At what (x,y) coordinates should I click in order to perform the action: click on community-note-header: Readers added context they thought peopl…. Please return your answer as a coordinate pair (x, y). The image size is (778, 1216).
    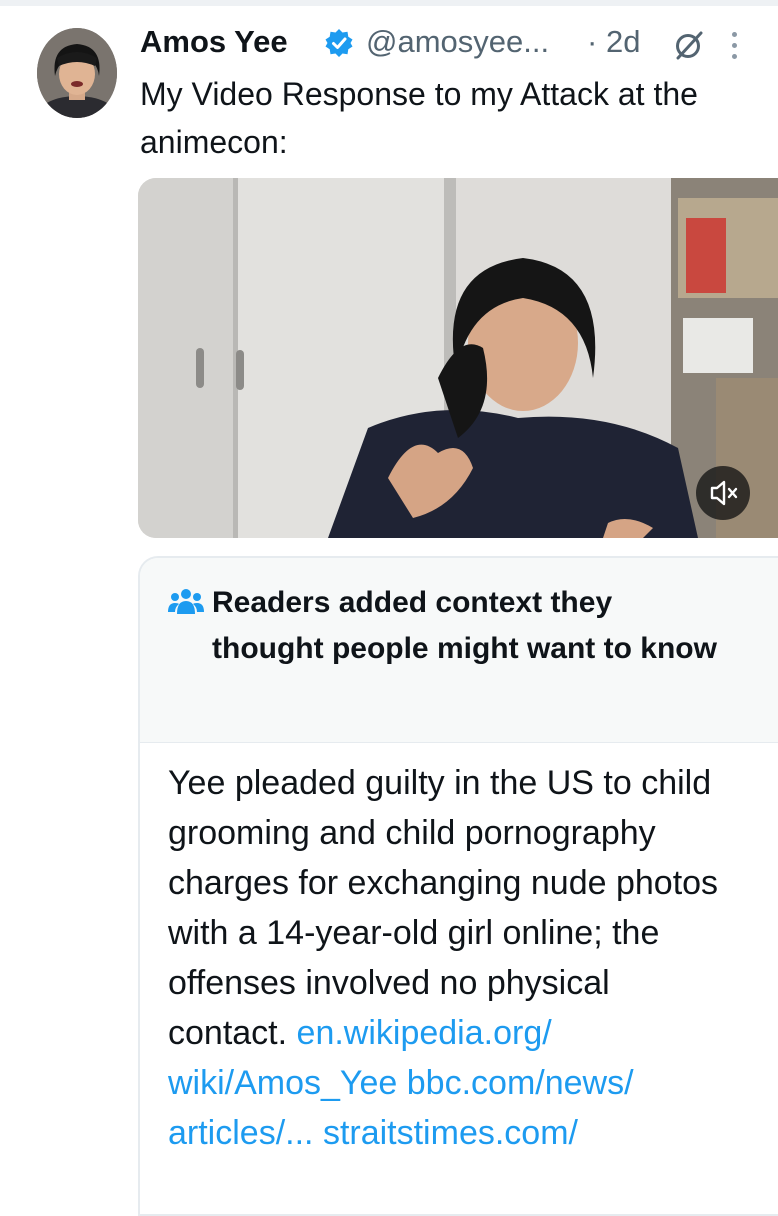
    Looking at the image, I should click on (459, 650).